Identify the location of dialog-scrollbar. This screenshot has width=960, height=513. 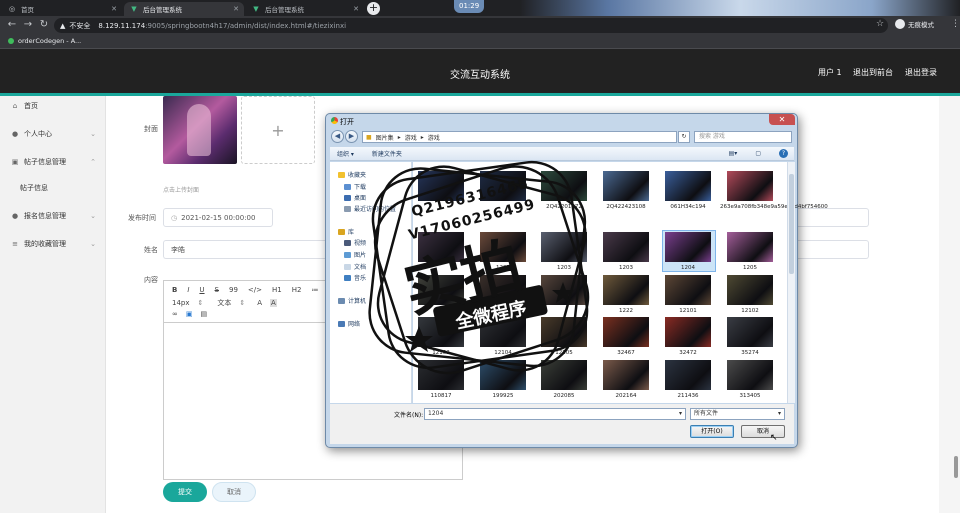
(791, 282).